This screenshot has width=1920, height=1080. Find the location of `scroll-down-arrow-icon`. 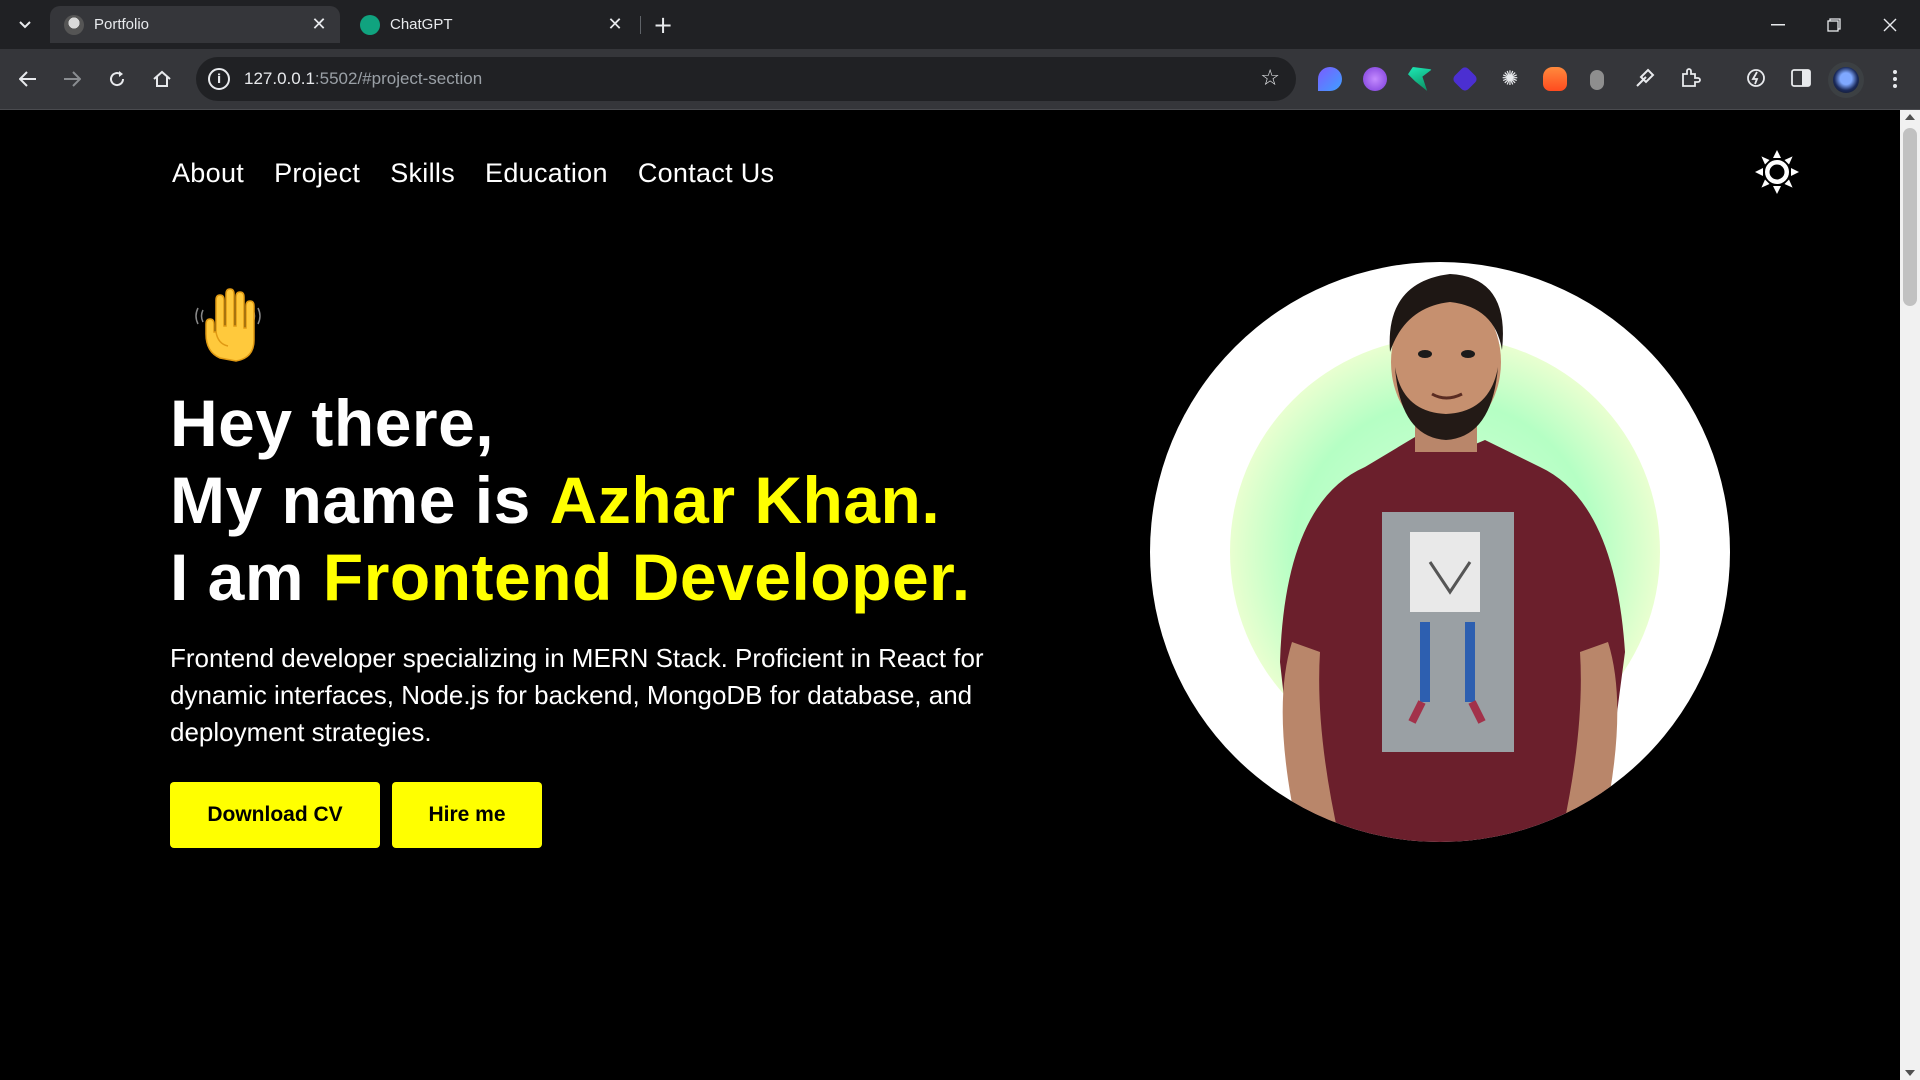

scroll-down-arrow-icon is located at coordinates (1910, 1073).